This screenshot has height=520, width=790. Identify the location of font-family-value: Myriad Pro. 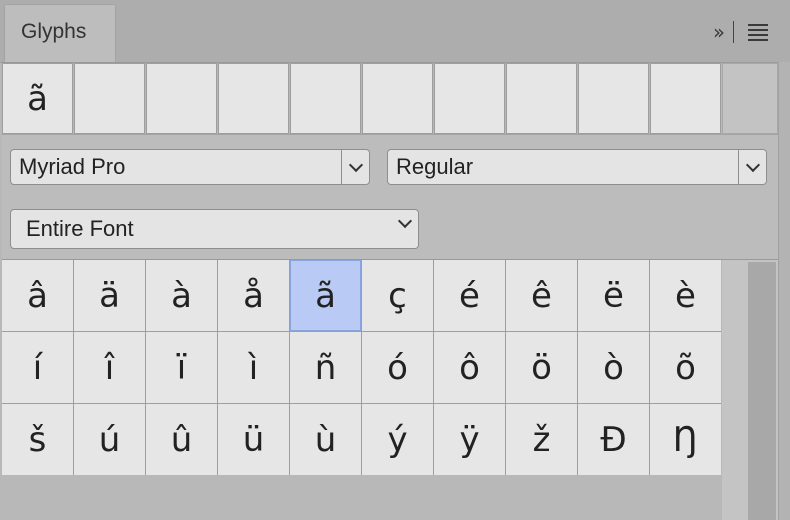
(72, 166).